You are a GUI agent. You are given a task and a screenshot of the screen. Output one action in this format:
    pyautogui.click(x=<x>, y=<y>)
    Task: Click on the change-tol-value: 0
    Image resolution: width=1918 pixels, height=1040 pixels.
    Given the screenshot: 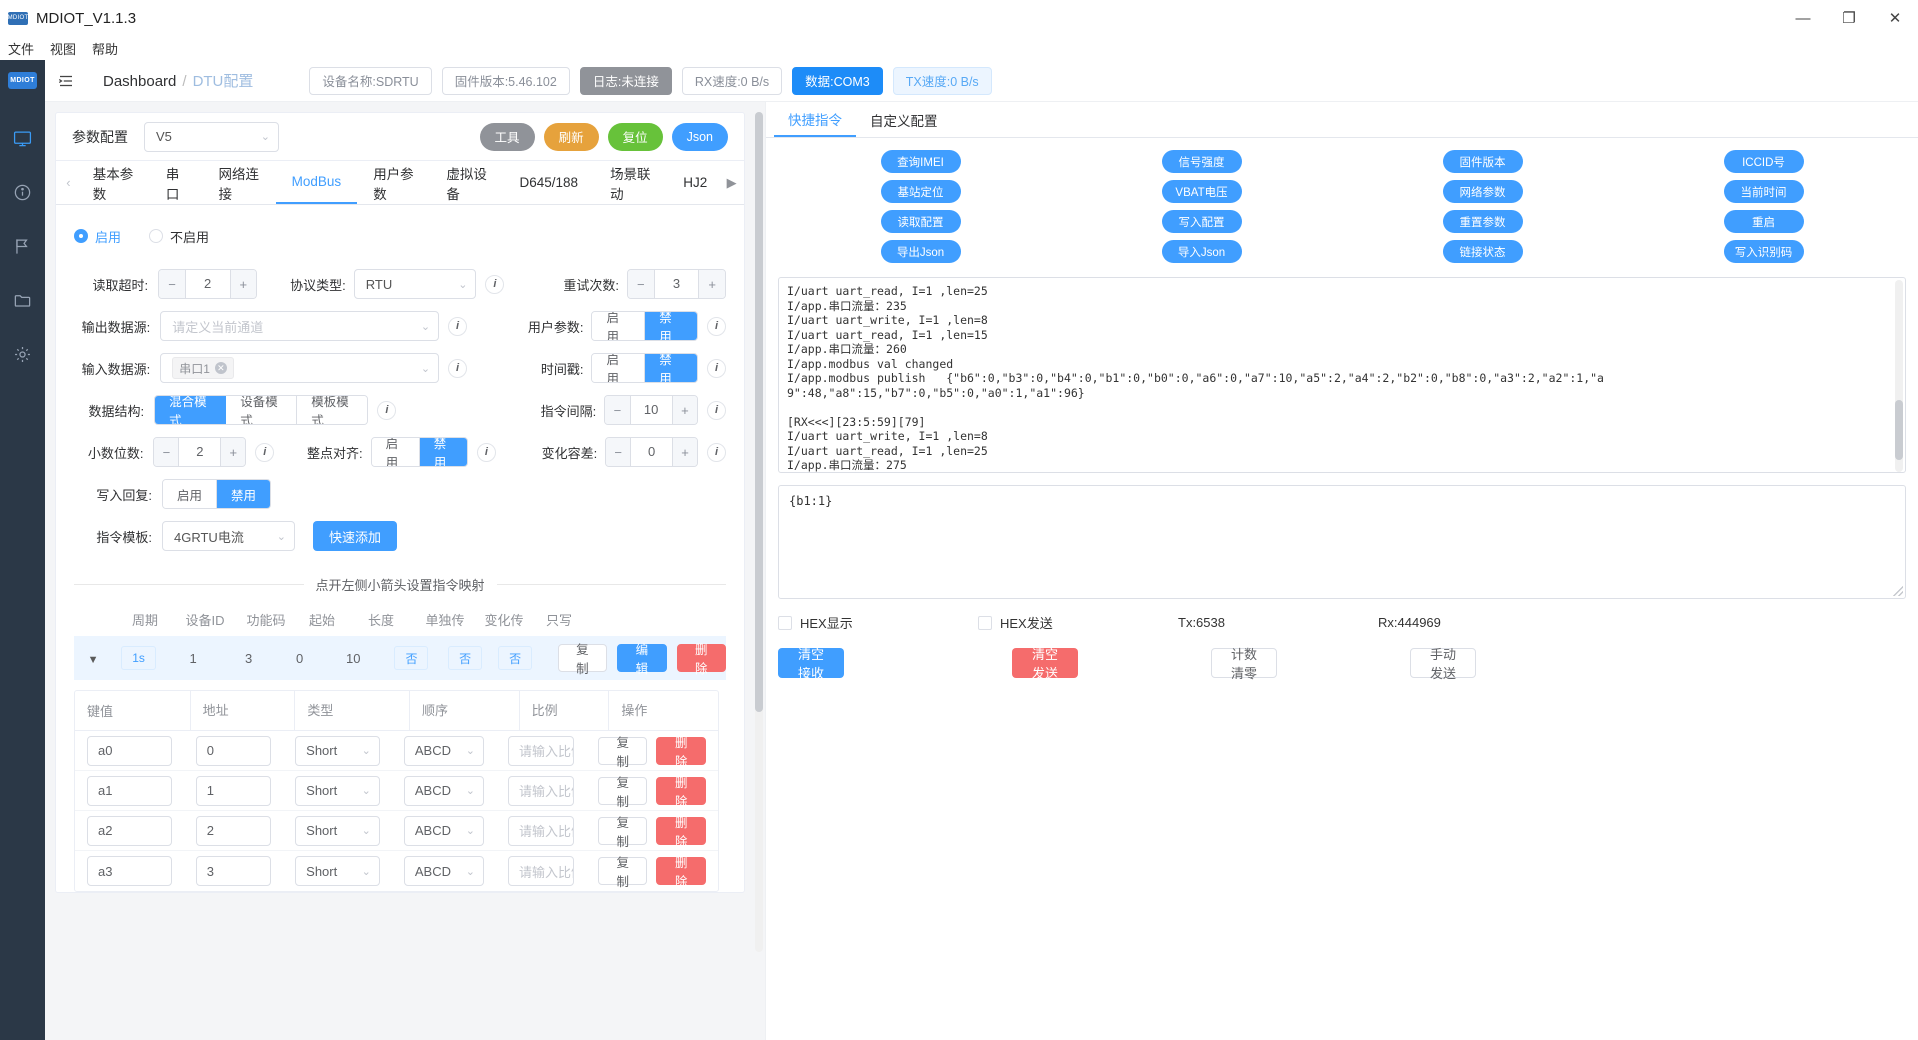 What is the action you would take?
    pyautogui.click(x=651, y=452)
    